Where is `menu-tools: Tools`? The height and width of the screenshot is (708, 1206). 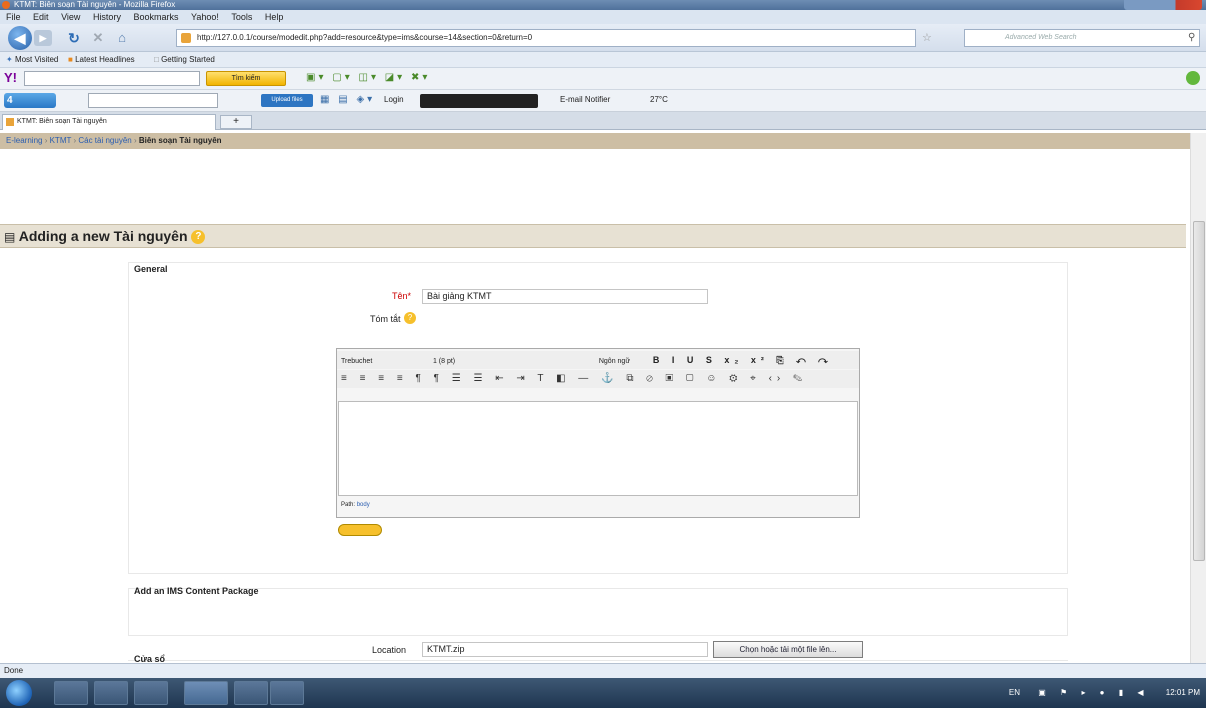
menu-tools: Tools is located at coordinates (241, 17).